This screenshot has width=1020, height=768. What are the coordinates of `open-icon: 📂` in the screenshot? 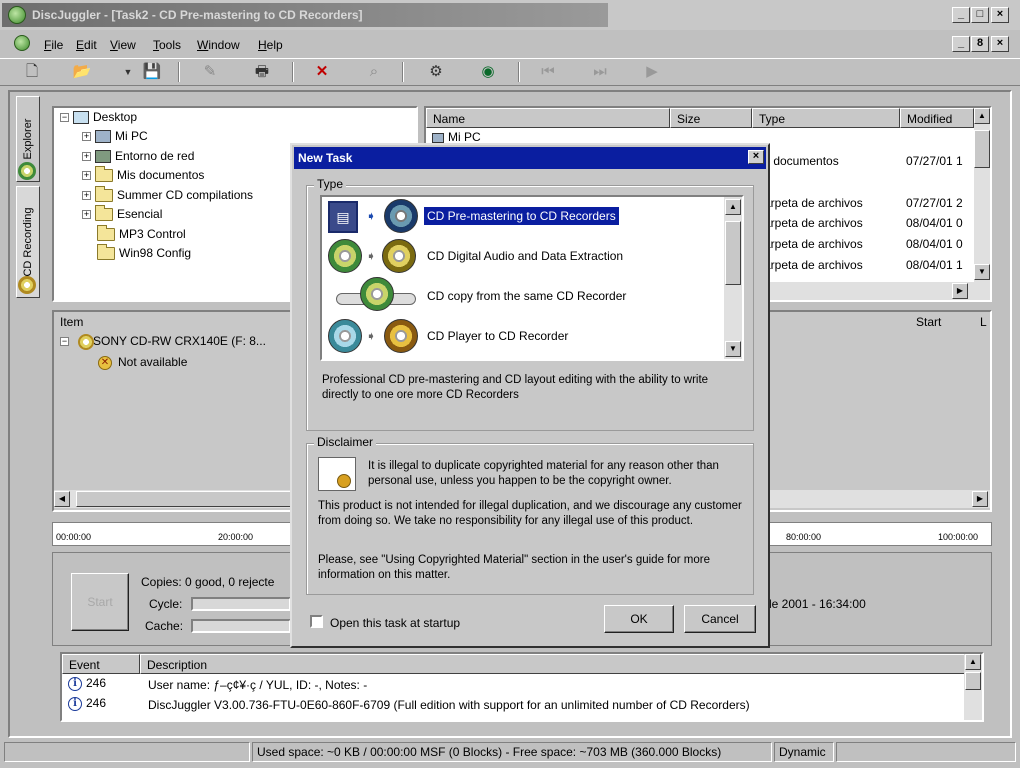 It's located at (82, 72).